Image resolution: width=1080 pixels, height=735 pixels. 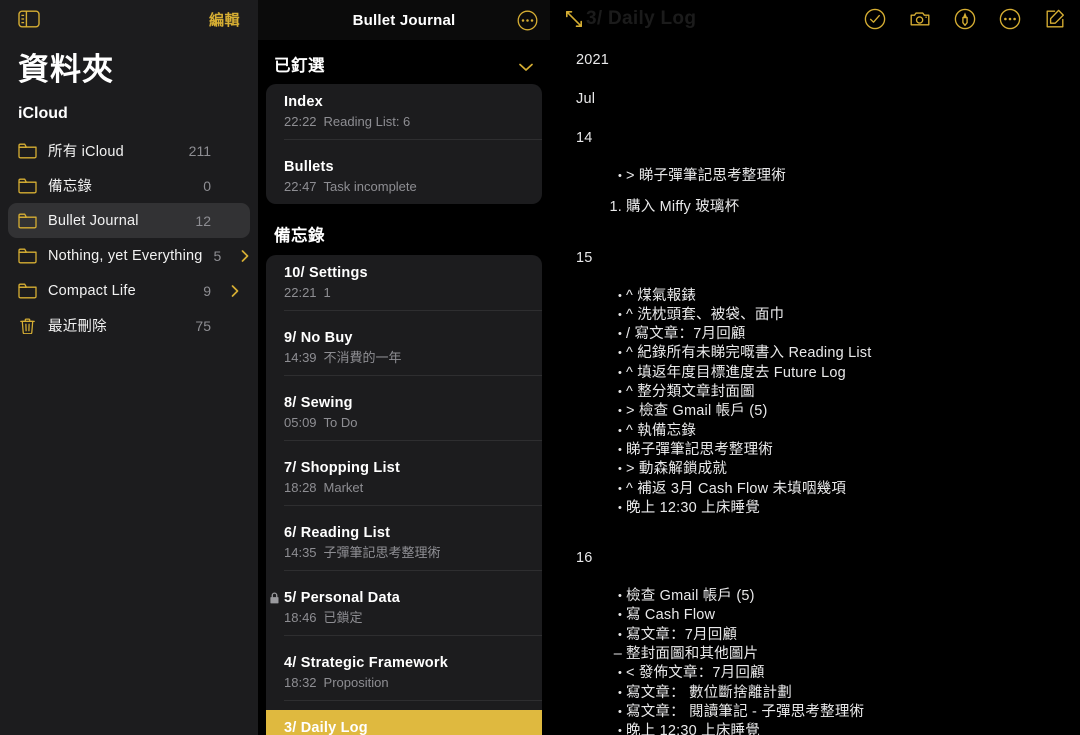 What do you see at coordinates (815, 596) in the screenshot?
I see `note-list-entry: • 檢查 Gmail 帳戶 (5)` at bounding box center [815, 596].